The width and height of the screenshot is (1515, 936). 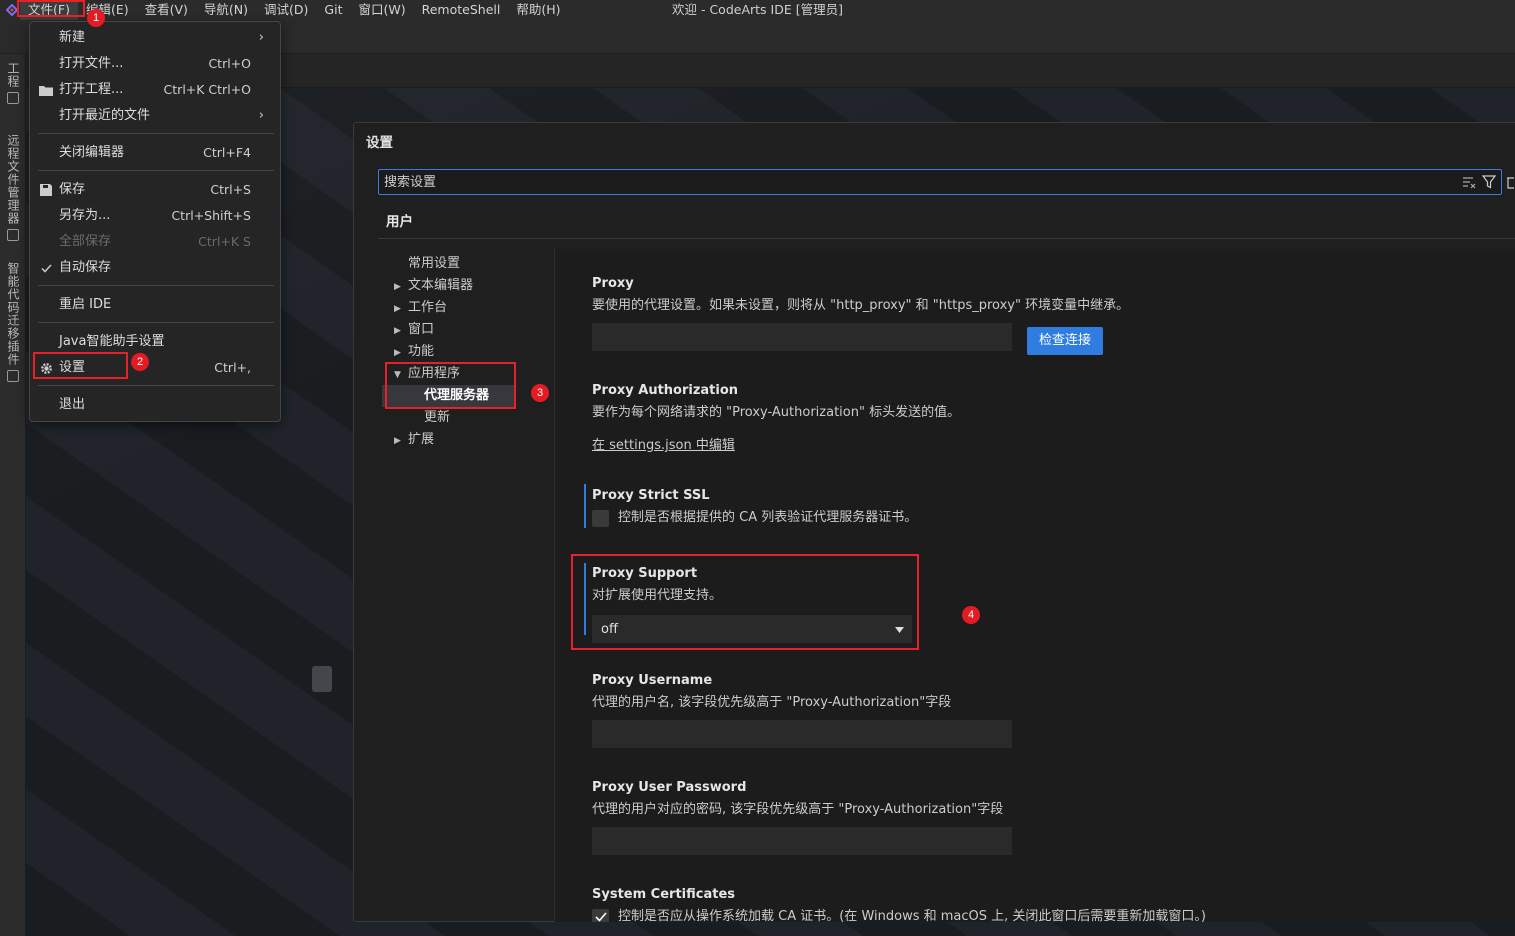 I want to click on settings-search-input, so click(x=940, y=182).